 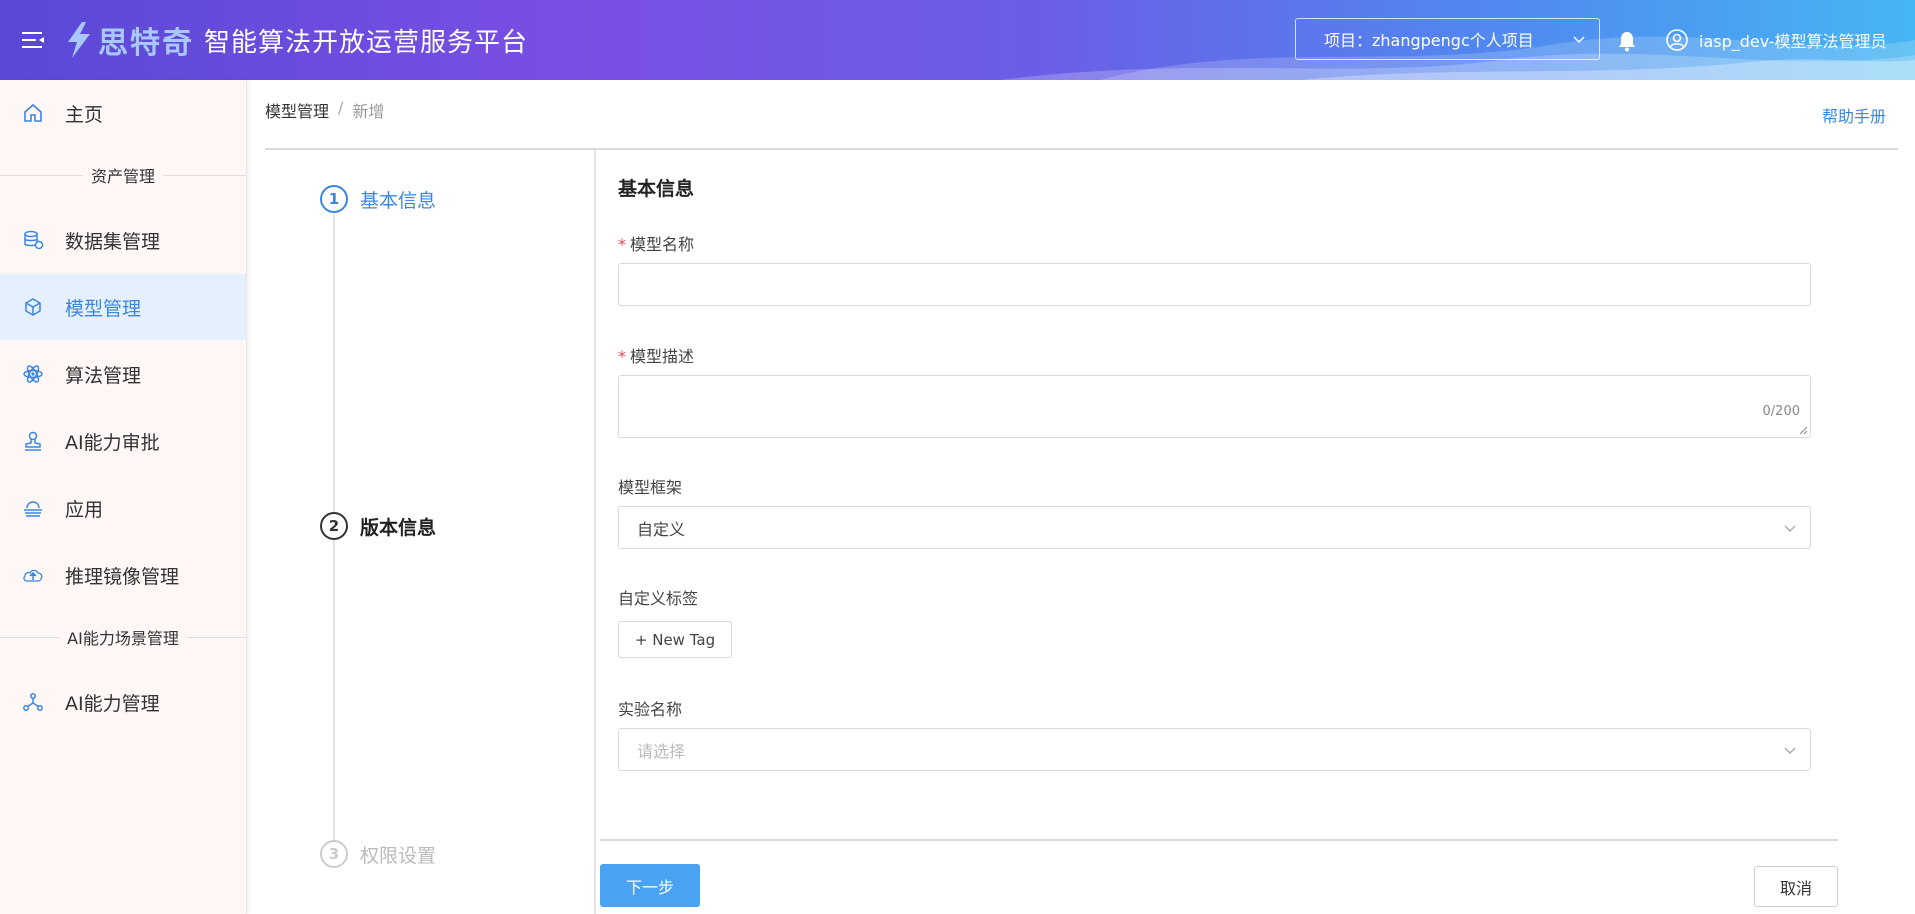 What do you see at coordinates (650, 885) in the screenshot?
I see `next-step-button: 下一步` at bounding box center [650, 885].